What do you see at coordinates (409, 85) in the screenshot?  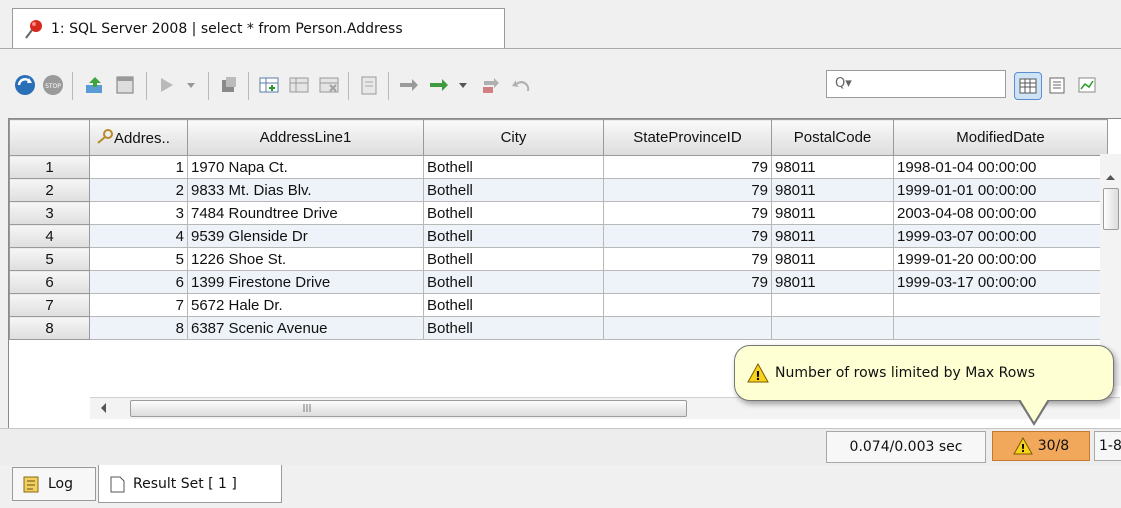 I see `apply-changes-icon` at bounding box center [409, 85].